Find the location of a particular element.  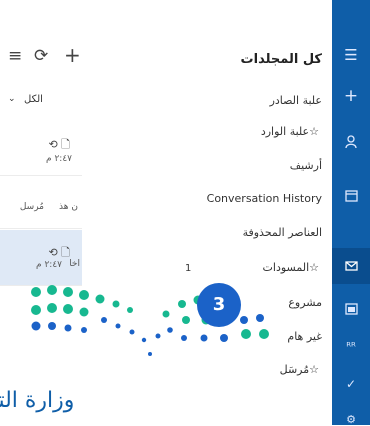

item-preview: ن هذ is located at coordinates (68, 207).